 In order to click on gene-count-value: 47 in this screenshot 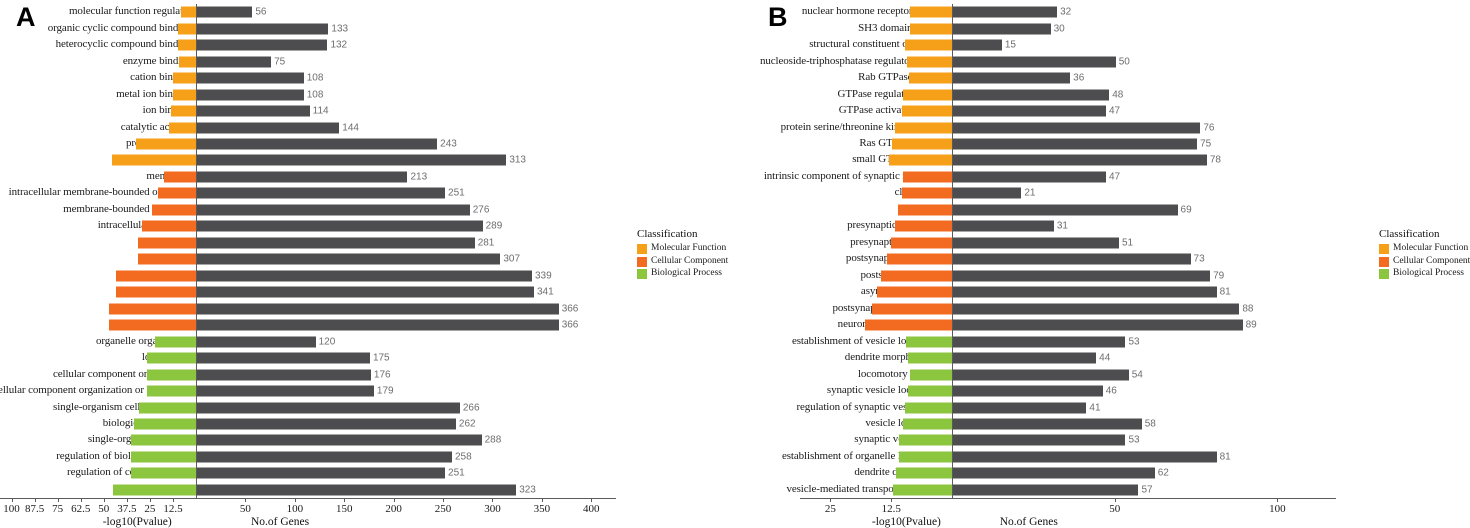, I will do `click(1114, 111)`.